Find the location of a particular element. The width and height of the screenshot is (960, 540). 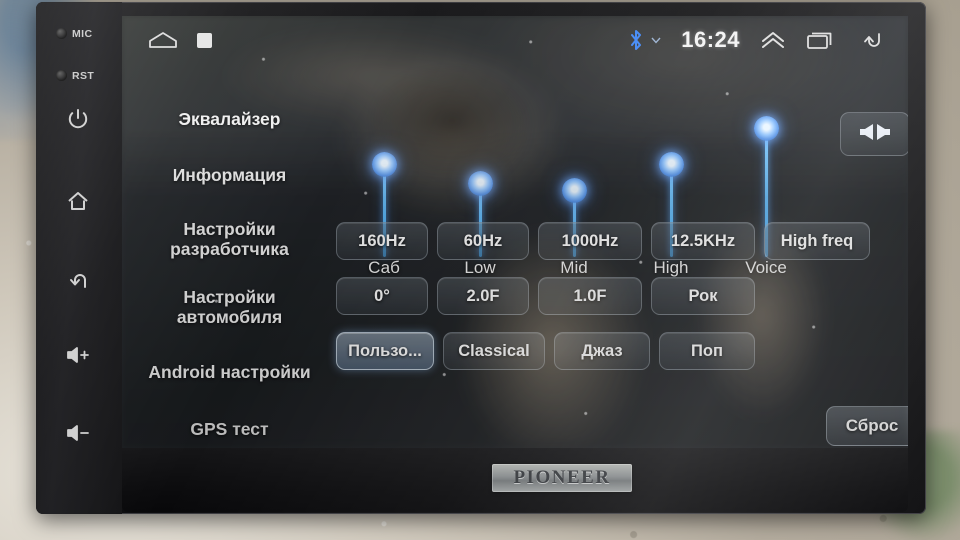

preset-button-label: Рок is located at coordinates (703, 295).